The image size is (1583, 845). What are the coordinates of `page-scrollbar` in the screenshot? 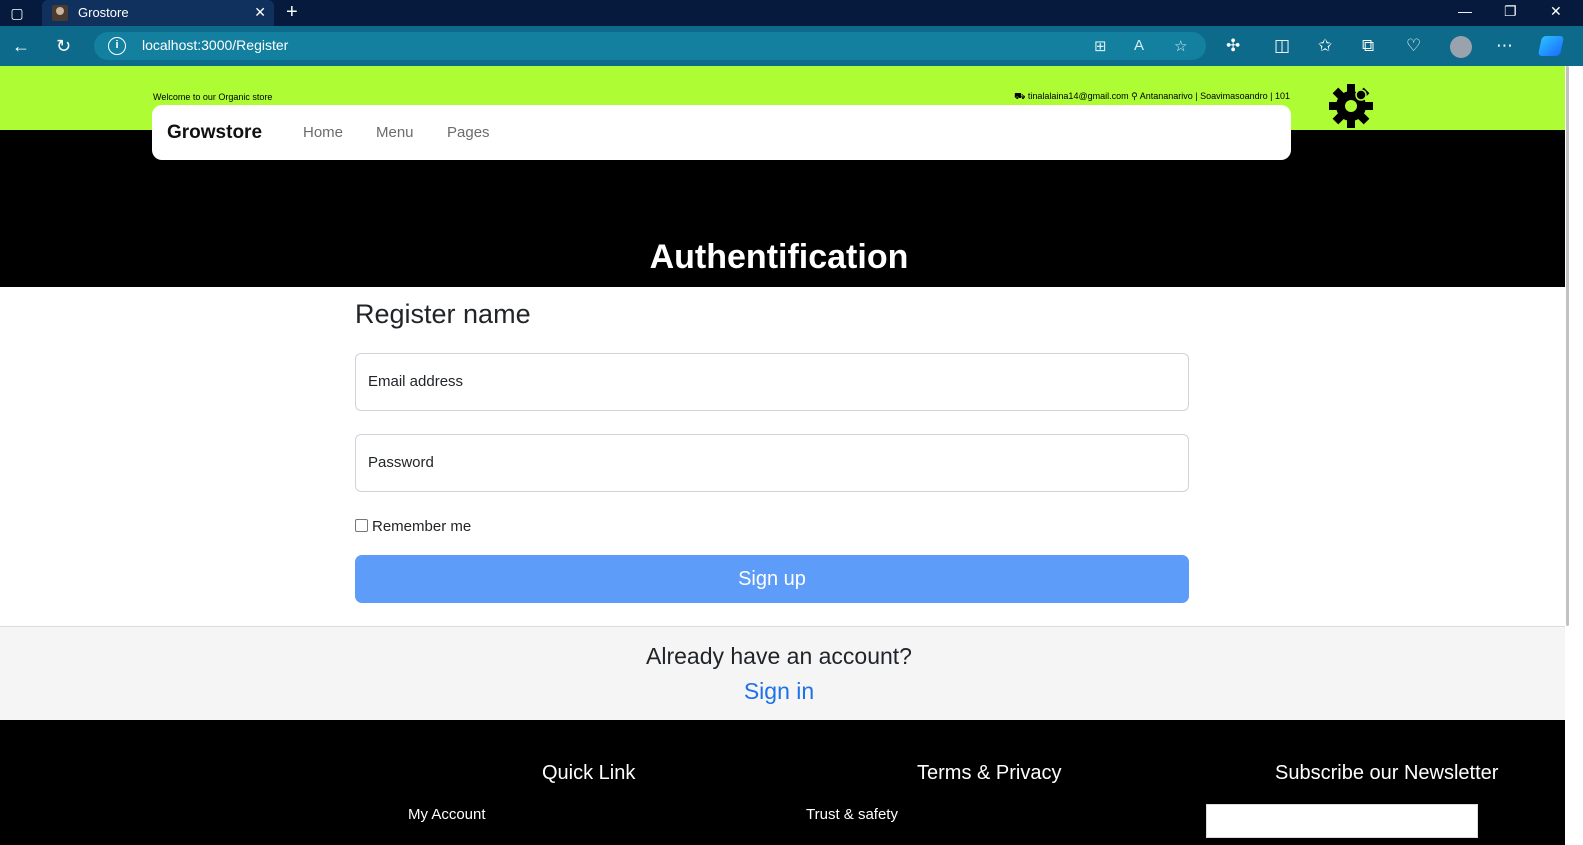 It's located at (1574, 455).